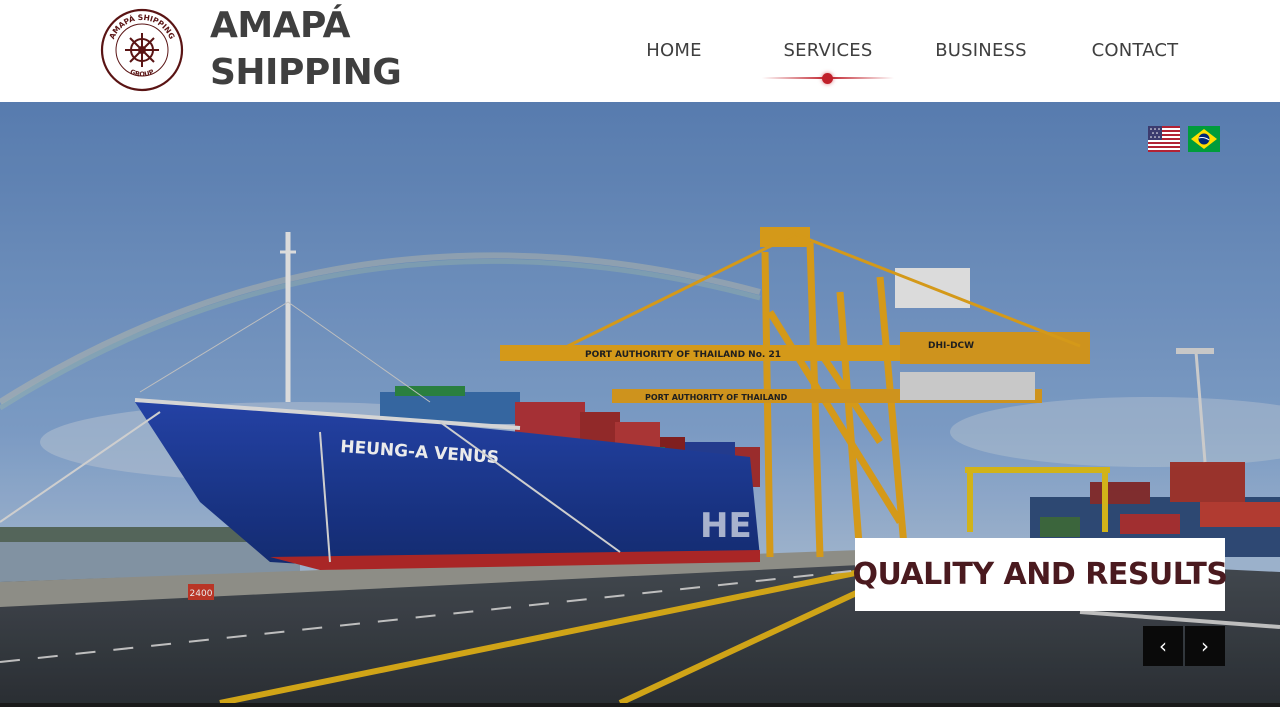 This screenshot has height=707, width=1280. What do you see at coordinates (1184, 139) in the screenshot?
I see `language-switcher` at bounding box center [1184, 139].